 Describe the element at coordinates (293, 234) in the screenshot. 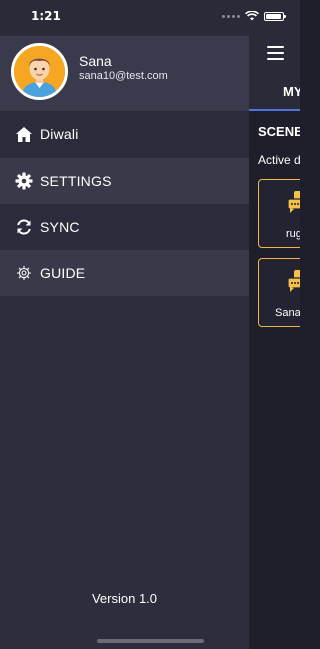

I see `scene-card-label: rug` at that location.